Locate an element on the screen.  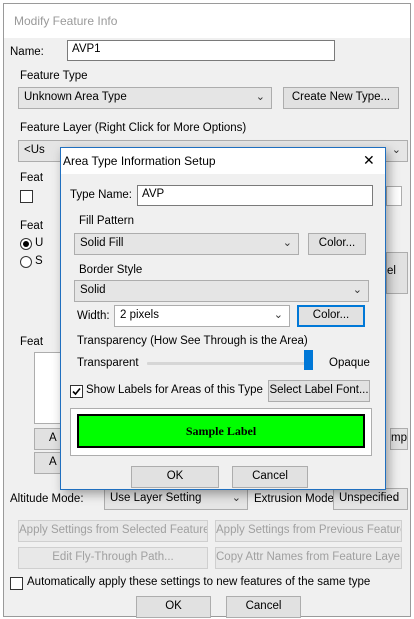
fill-pattern-label: Fill Pattern is located at coordinates (106, 221).